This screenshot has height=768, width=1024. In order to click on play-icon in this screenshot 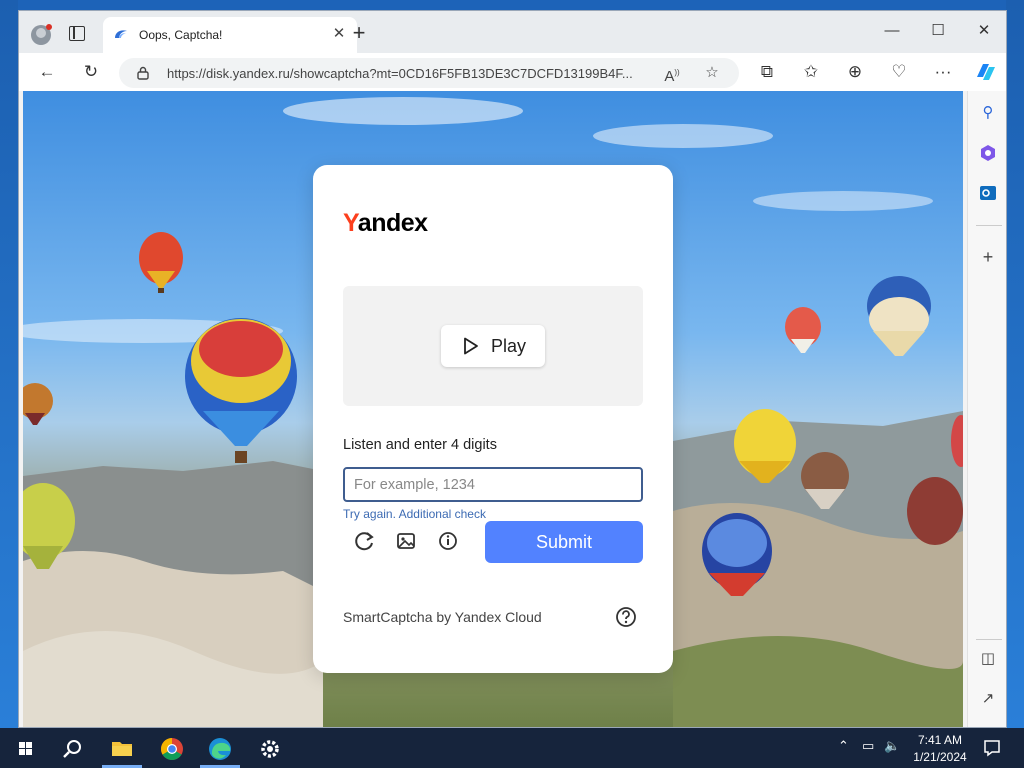, I will do `click(471, 346)`.